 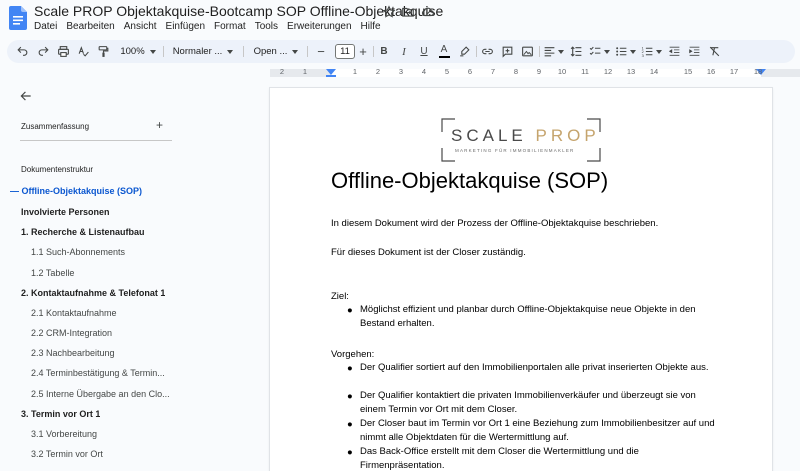 What do you see at coordinates (45, 26) in the screenshot?
I see `menu-datei: Datei` at bounding box center [45, 26].